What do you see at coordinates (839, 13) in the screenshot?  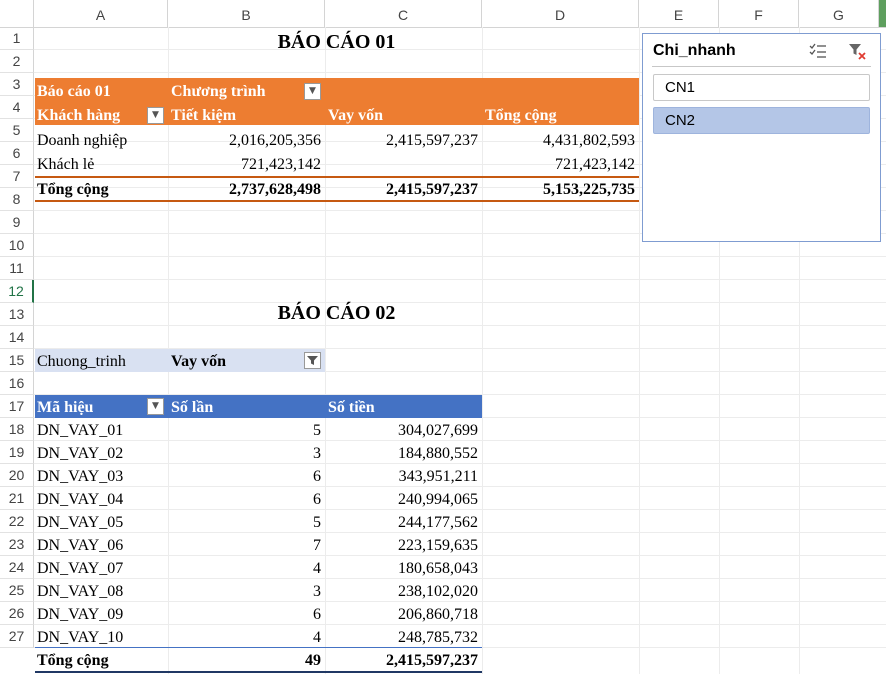 I see `column-header-g: G` at bounding box center [839, 13].